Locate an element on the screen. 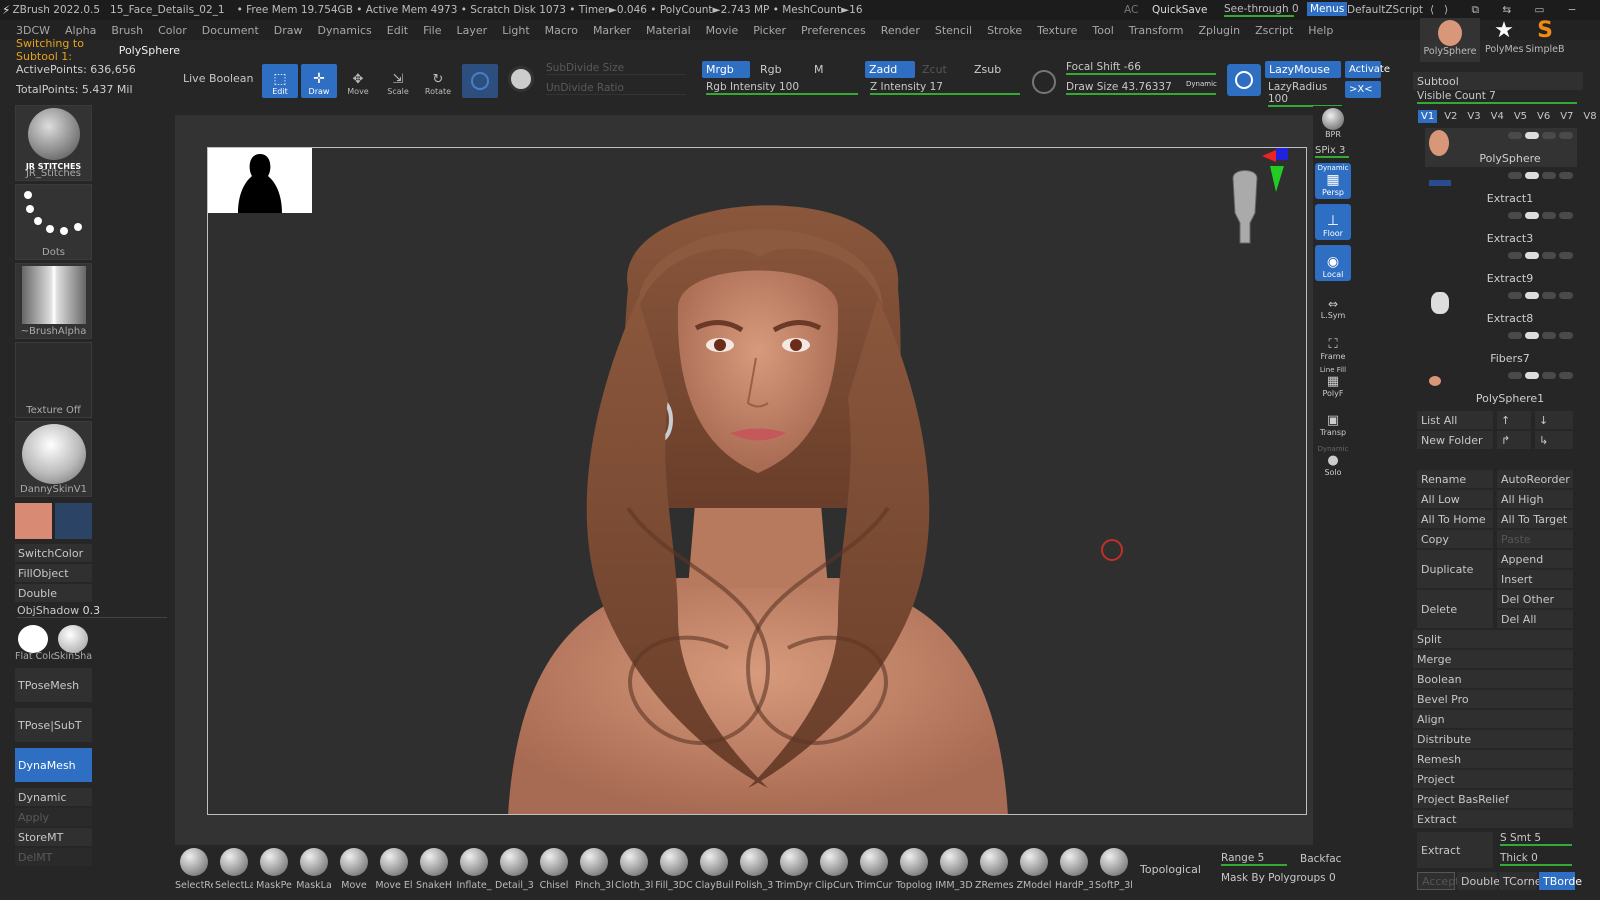 The image size is (1600, 900). simplebrush-tool-thumb: S SimpleB is located at coordinates (1545, 40).